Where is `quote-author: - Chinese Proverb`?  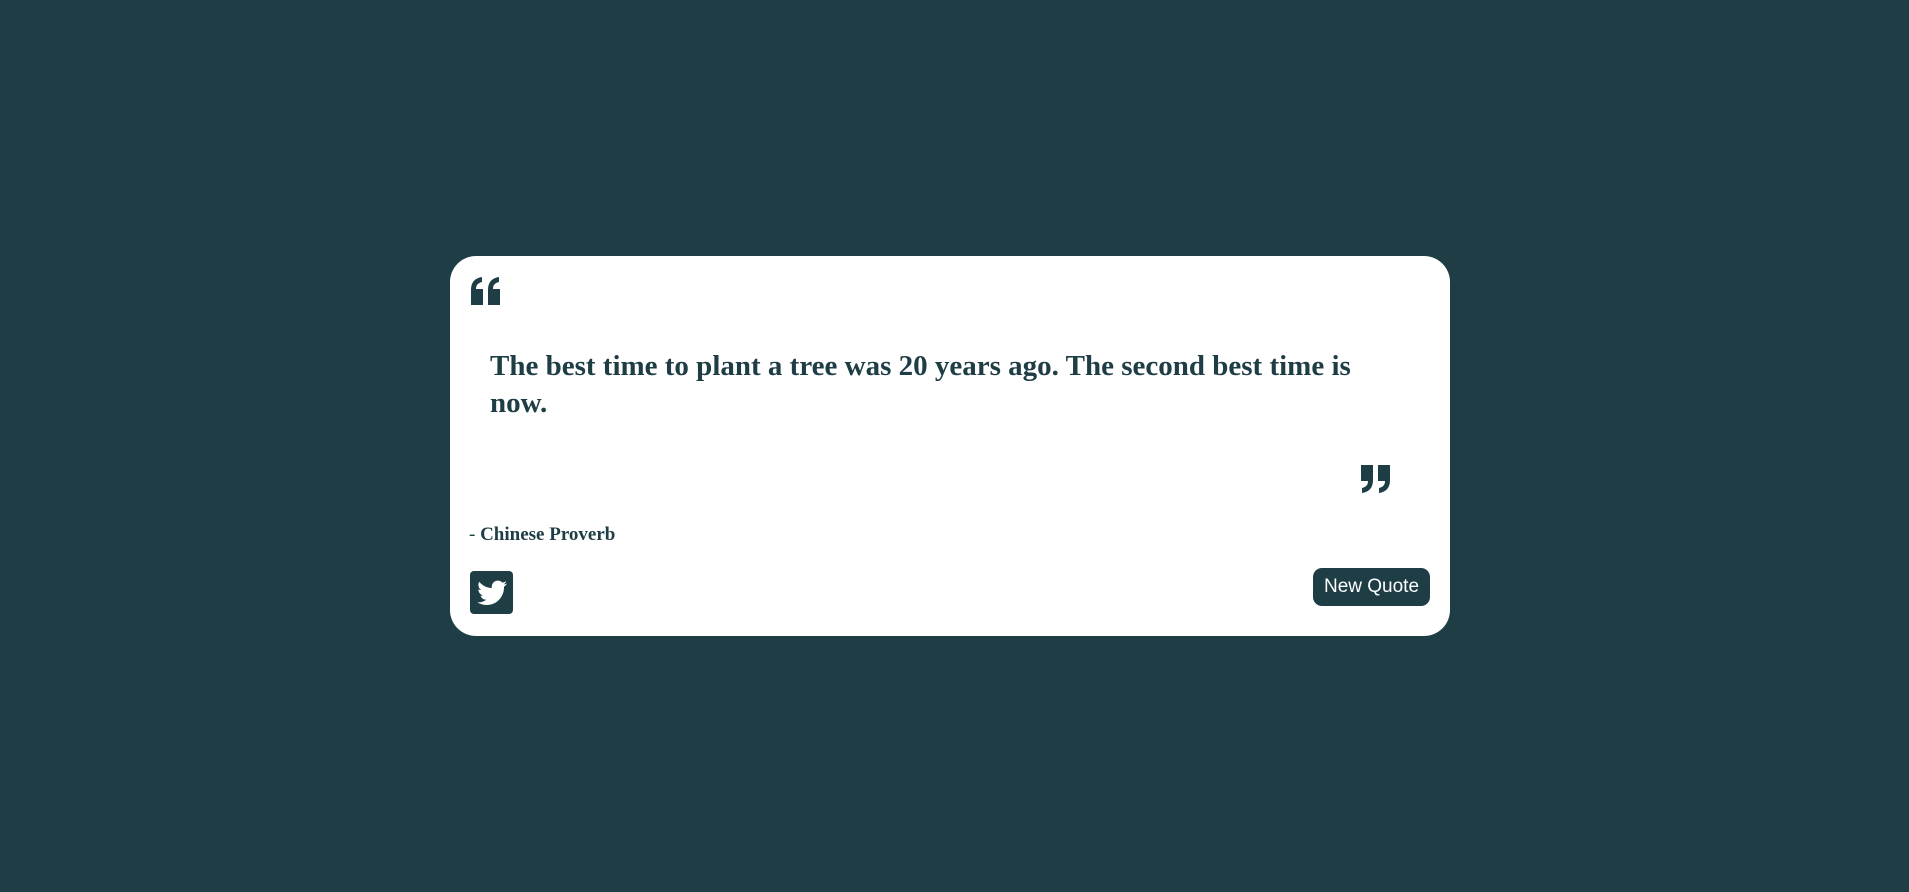 quote-author: - Chinese Proverb is located at coordinates (542, 535).